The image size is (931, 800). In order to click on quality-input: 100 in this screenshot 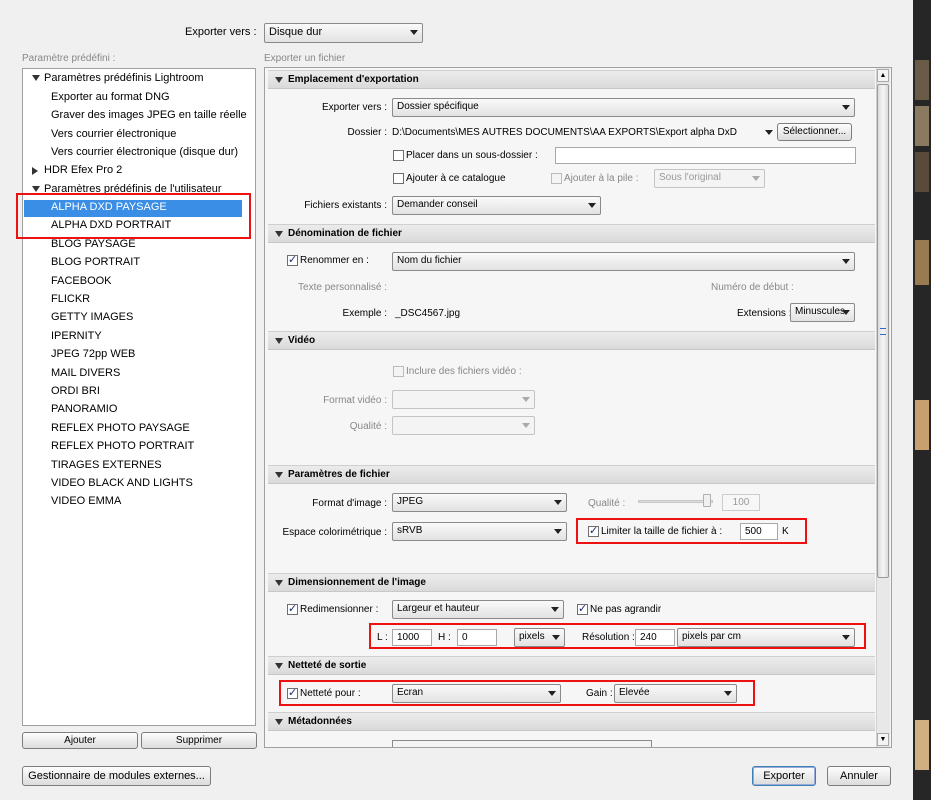, I will do `click(741, 502)`.